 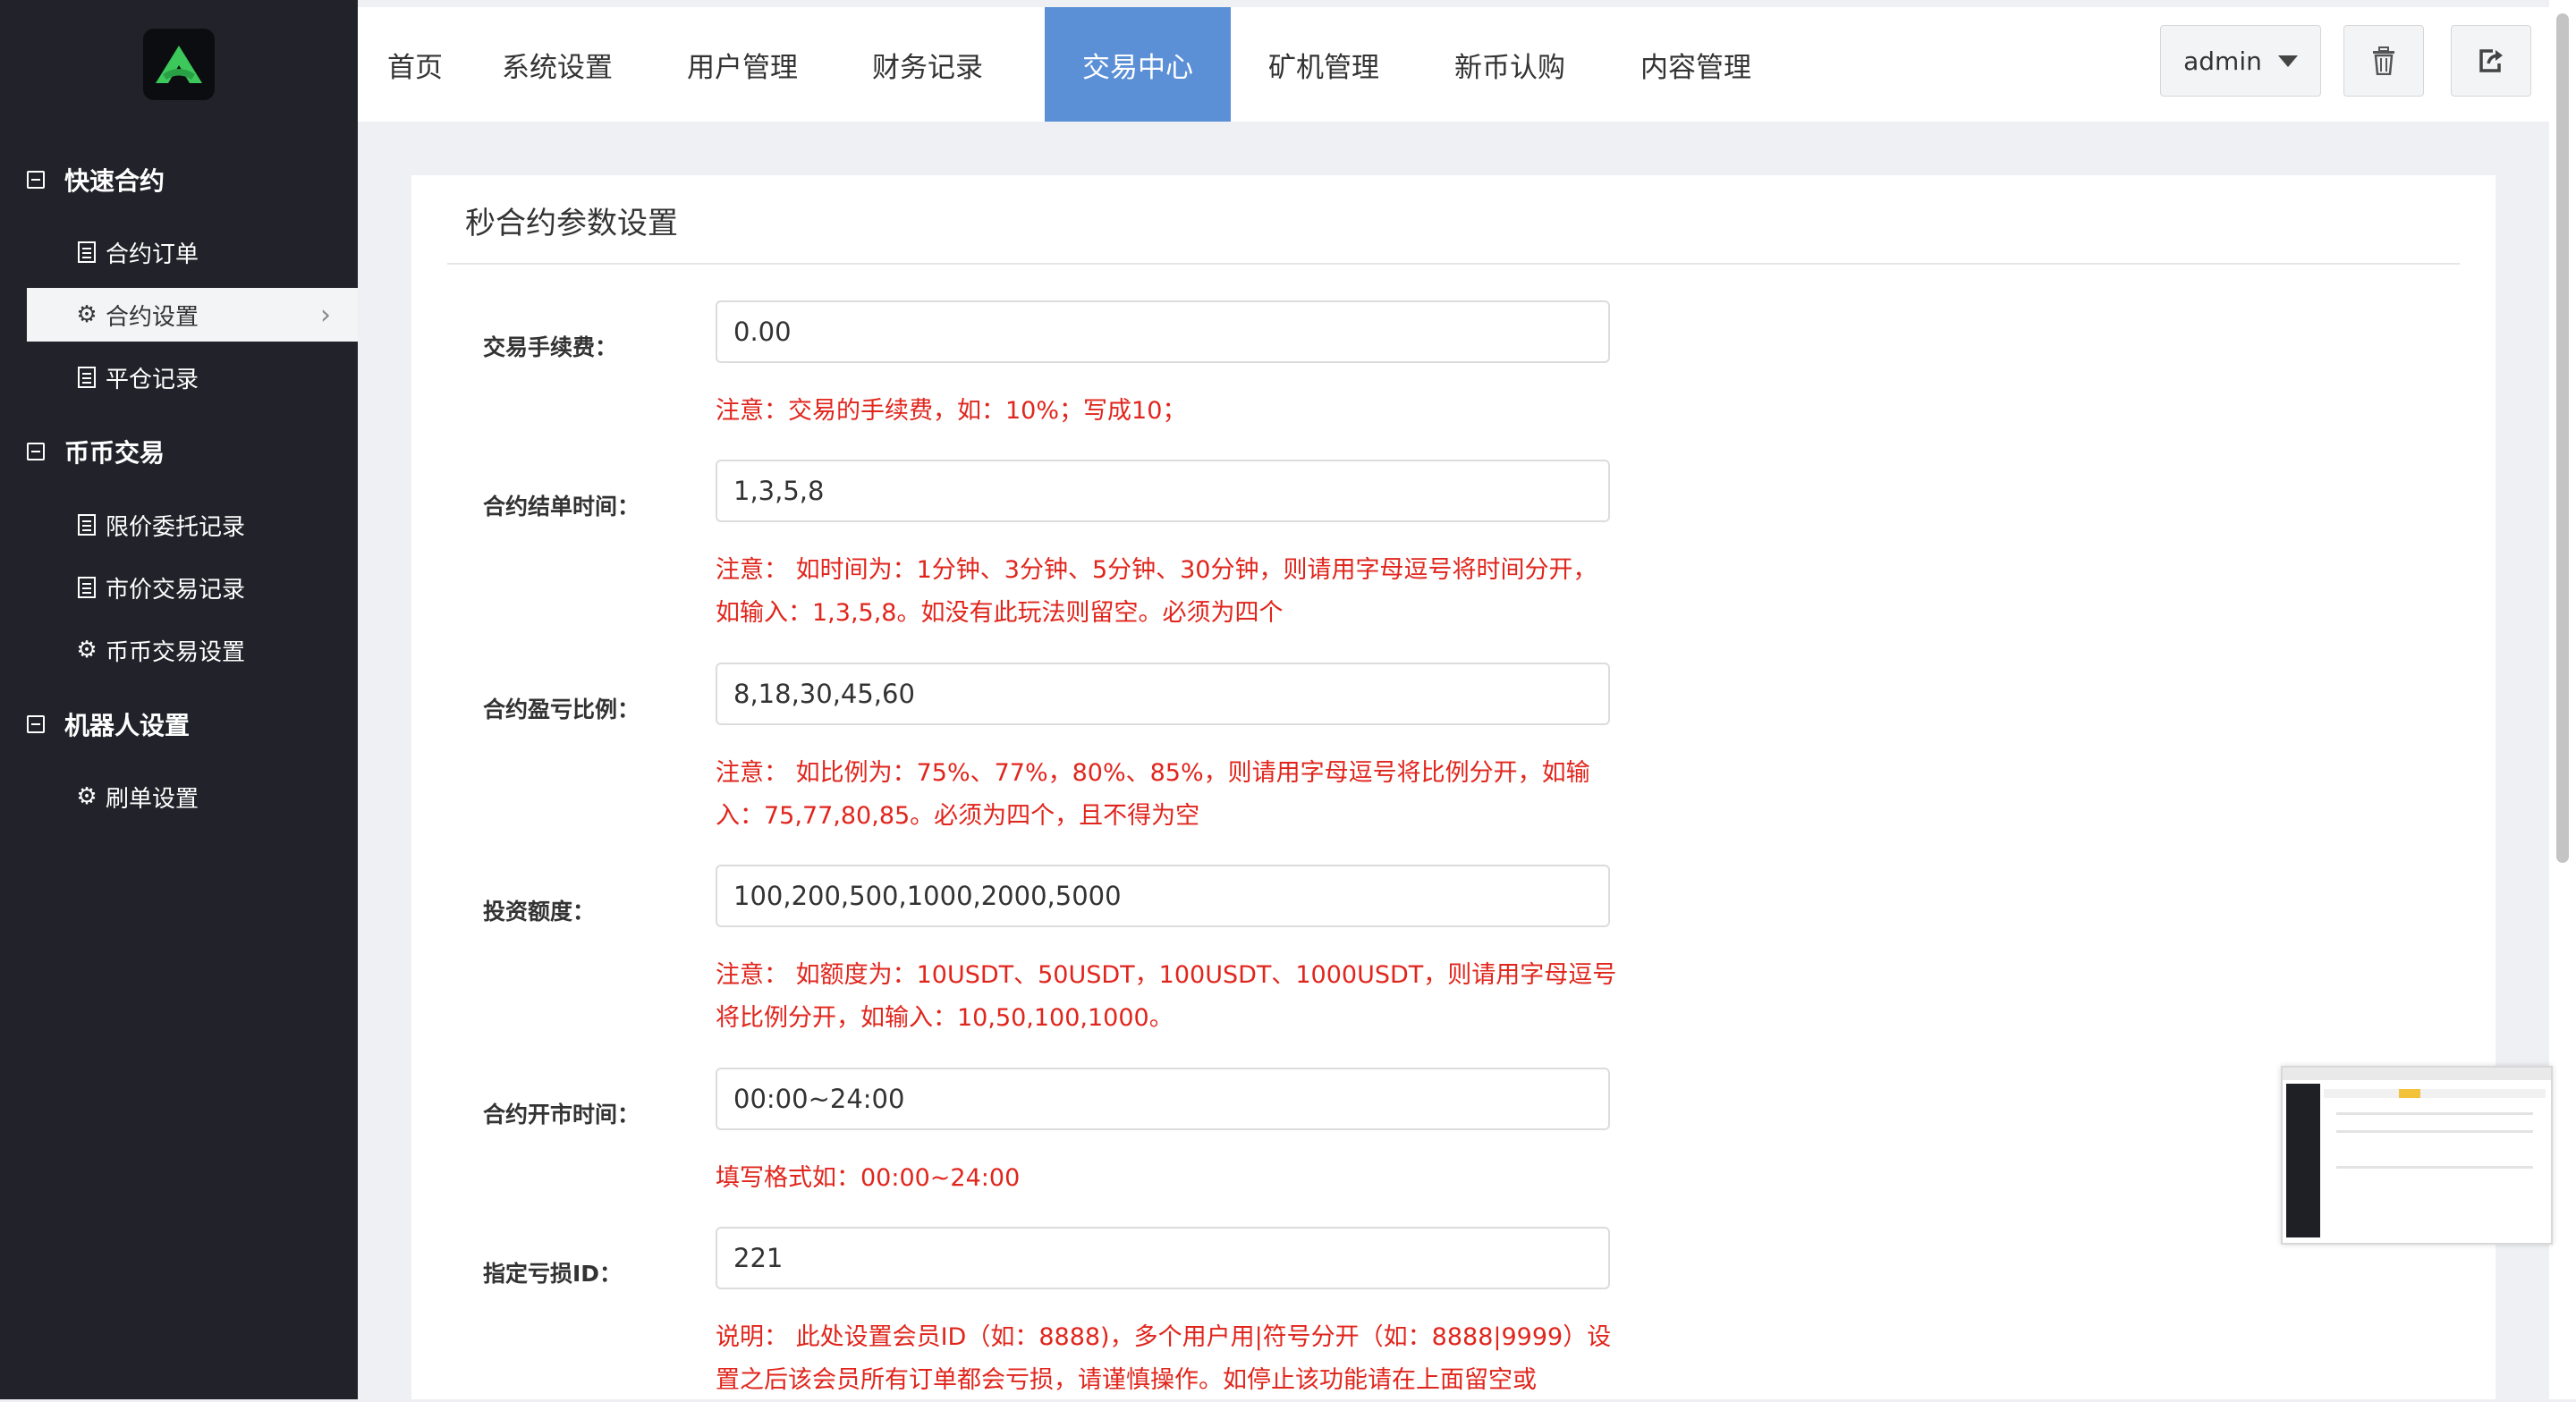 What do you see at coordinates (1324, 64) in the screenshot?
I see `tab-miner-management: 矿机管理` at bounding box center [1324, 64].